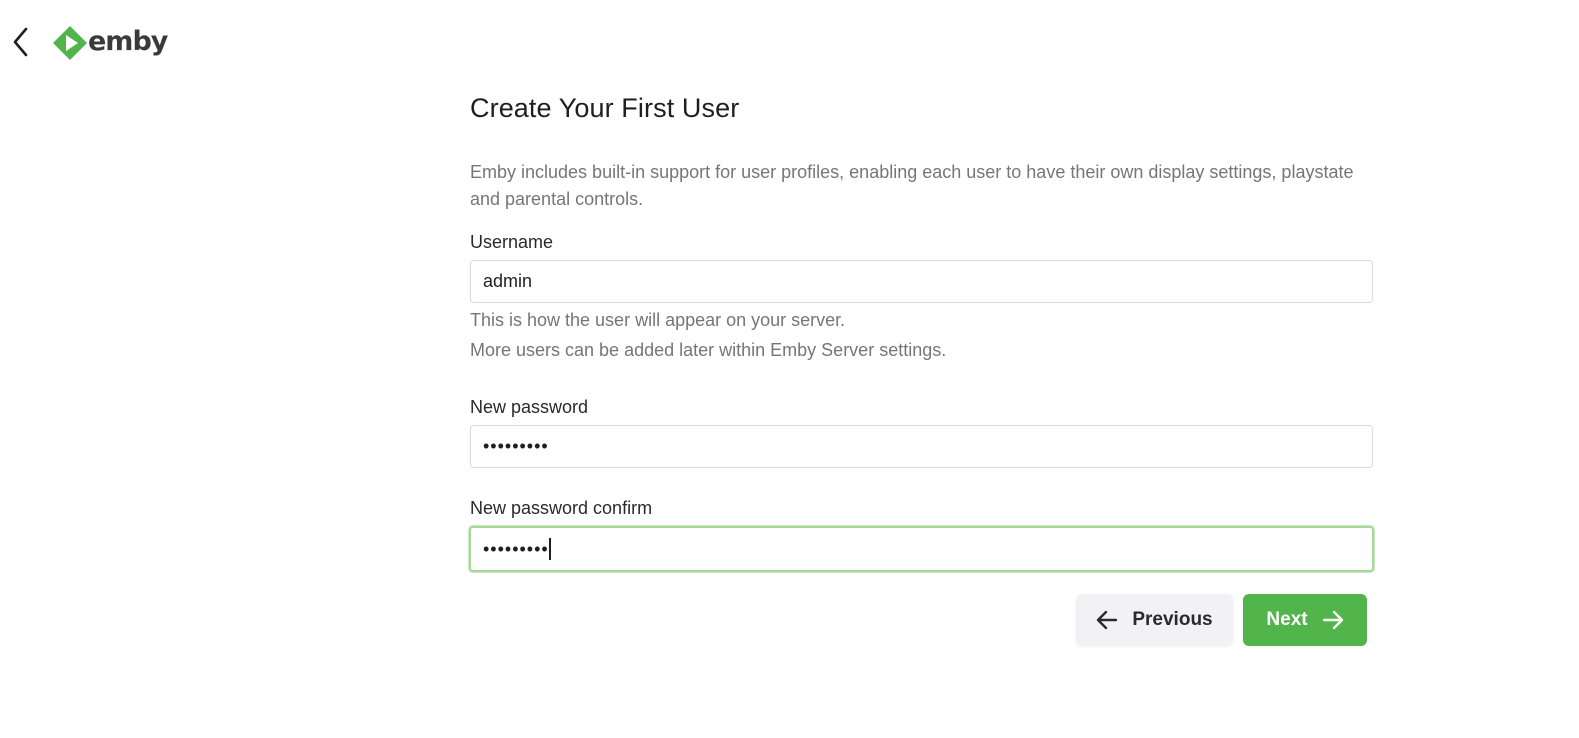 The image size is (1579, 738). What do you see at coordinates (549, 549) in the screenshot?
I see `text-caret` at bounding box center [549, 549].